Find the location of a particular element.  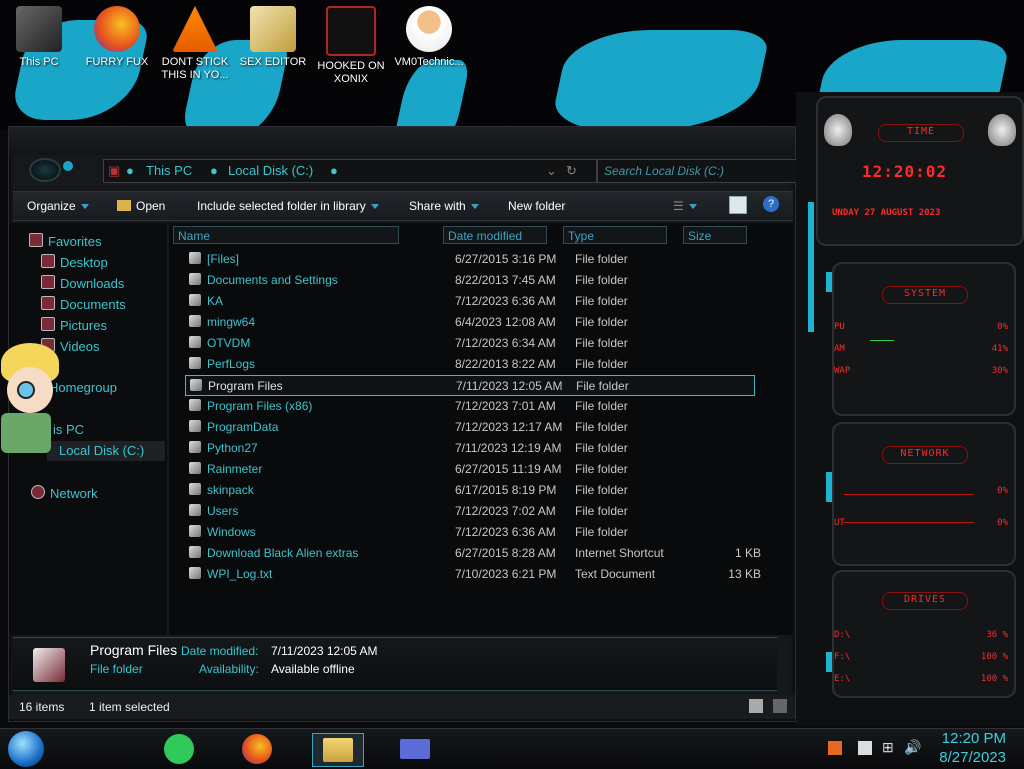

clock-time: 12:20 PM is located at coordinates (973, 738).